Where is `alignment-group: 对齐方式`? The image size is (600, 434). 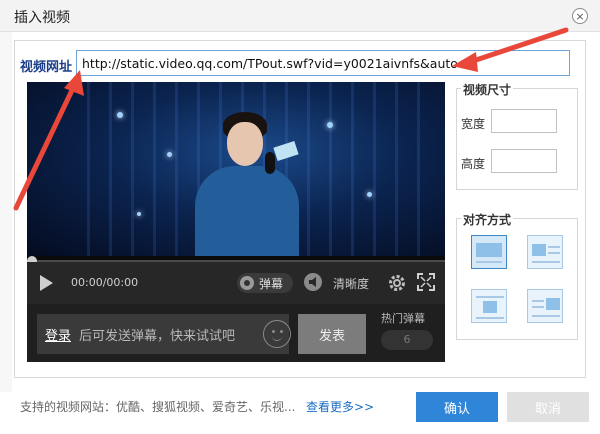
alignment-group: 对齐方式 is located at coordinates (517, 275).